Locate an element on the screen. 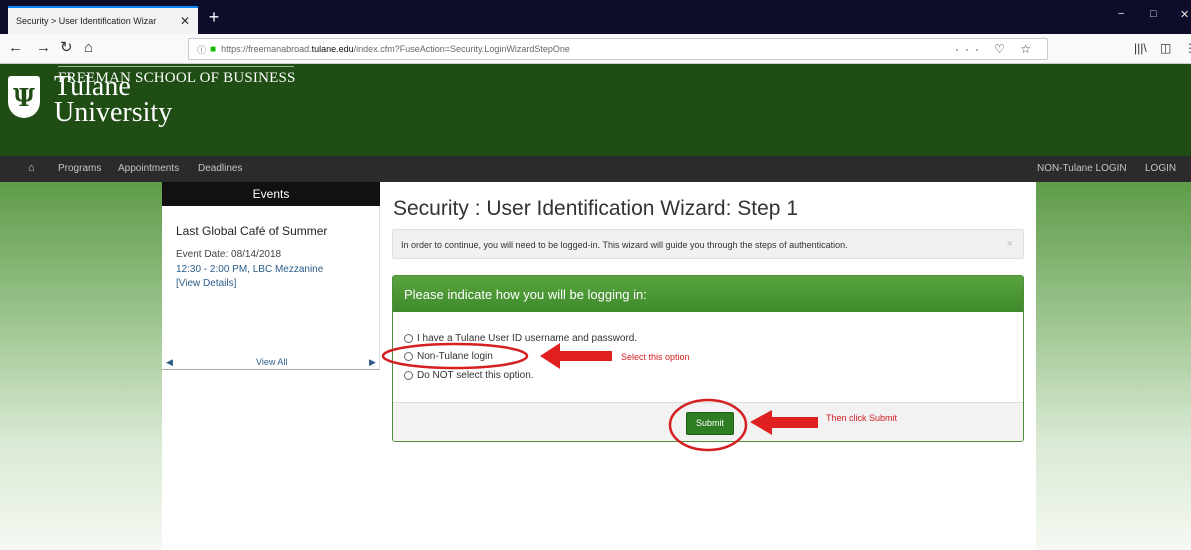 The height and width of the screenshot is (550, 1191). annotation-arrow-submit is located at coordinates (784, 422).